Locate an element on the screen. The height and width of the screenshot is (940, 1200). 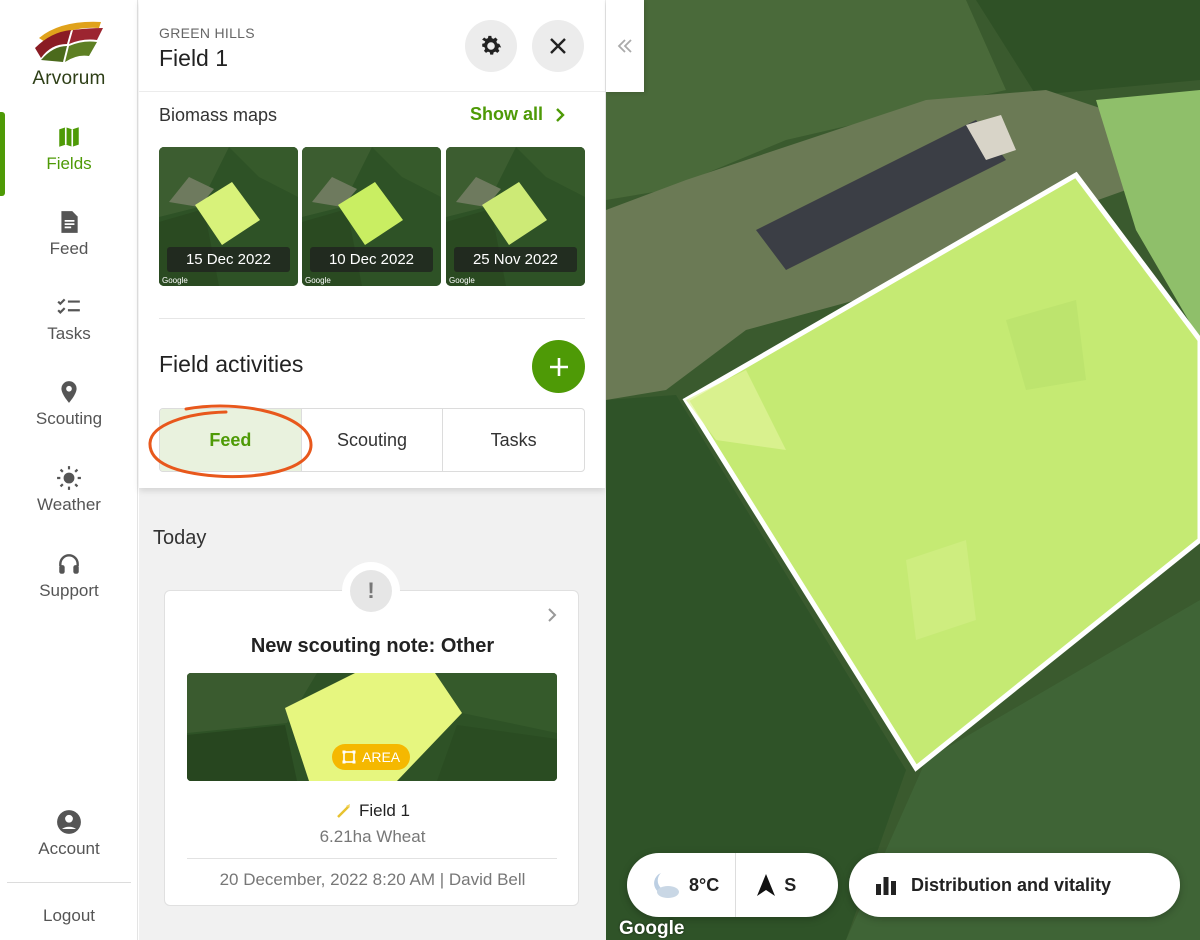
add-activity-button is located at coordinates (558, 366).